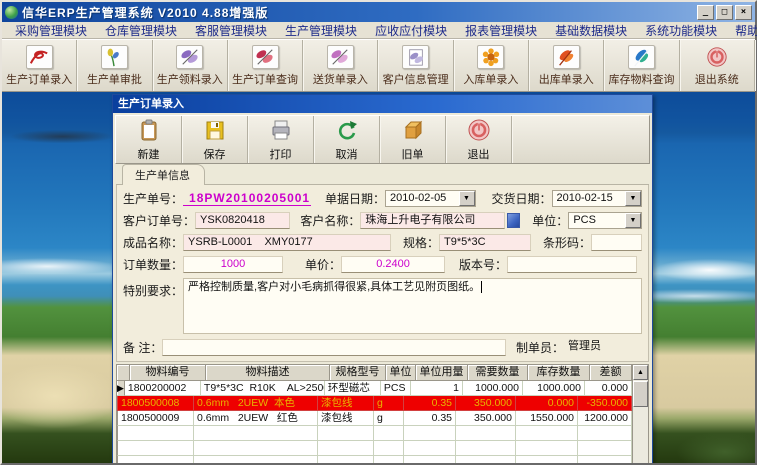 This screenshot has height=465, width=757. What do you see at coordinates (442, 373) in the screenshot?
I see `col-unit-usage: 单位用量` at bounding box center [442, 373].